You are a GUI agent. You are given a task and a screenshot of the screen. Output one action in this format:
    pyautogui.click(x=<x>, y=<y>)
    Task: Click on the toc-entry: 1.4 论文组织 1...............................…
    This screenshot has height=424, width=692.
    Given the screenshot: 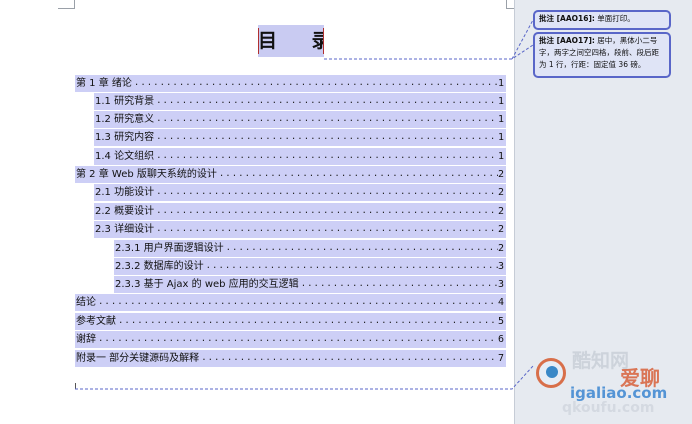 What is the action you would take?
    pyautogui.click(x=300, y=156)
    